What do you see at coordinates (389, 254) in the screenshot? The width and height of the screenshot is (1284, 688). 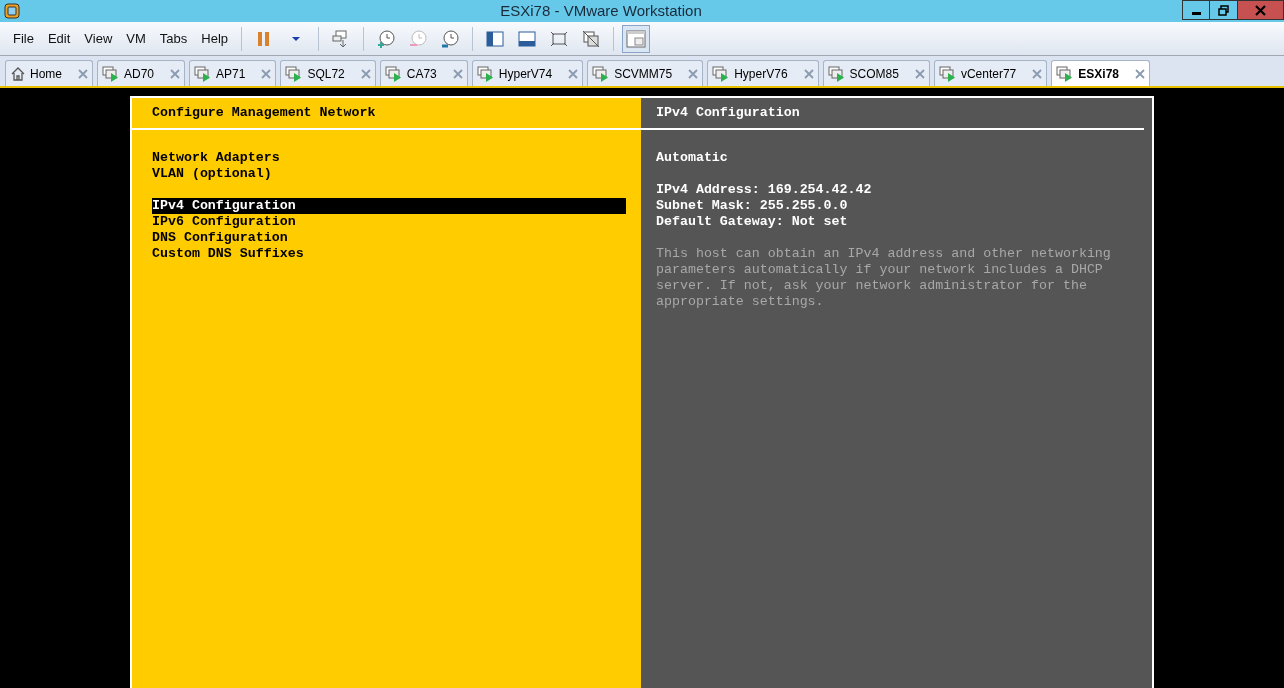 I see `menu-option: Custom DNS Suffixes` at bounding box center [389, 254].